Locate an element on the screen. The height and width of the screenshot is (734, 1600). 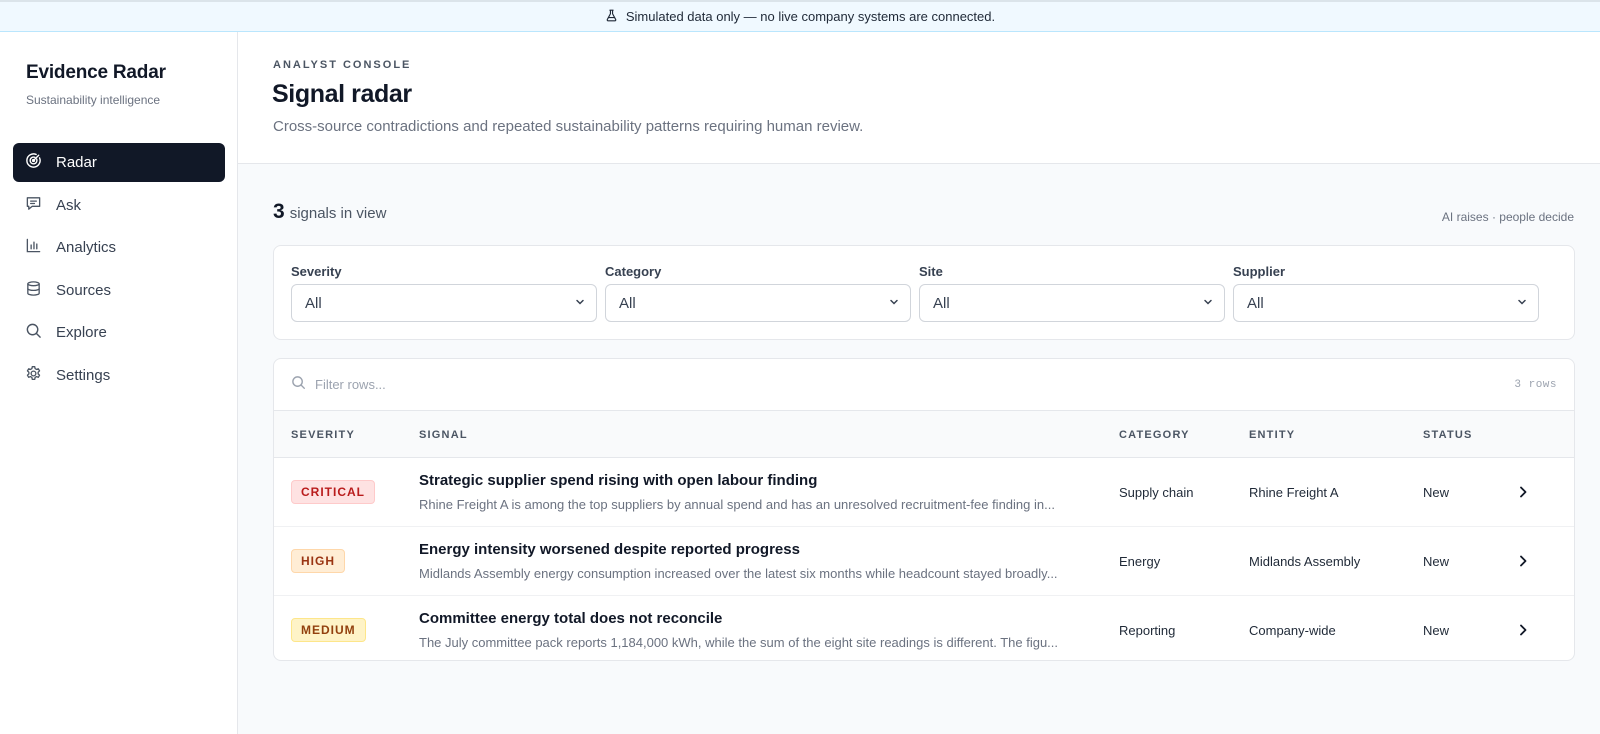
sidebar-item-label: Explore is located at coordinates (81, 332).